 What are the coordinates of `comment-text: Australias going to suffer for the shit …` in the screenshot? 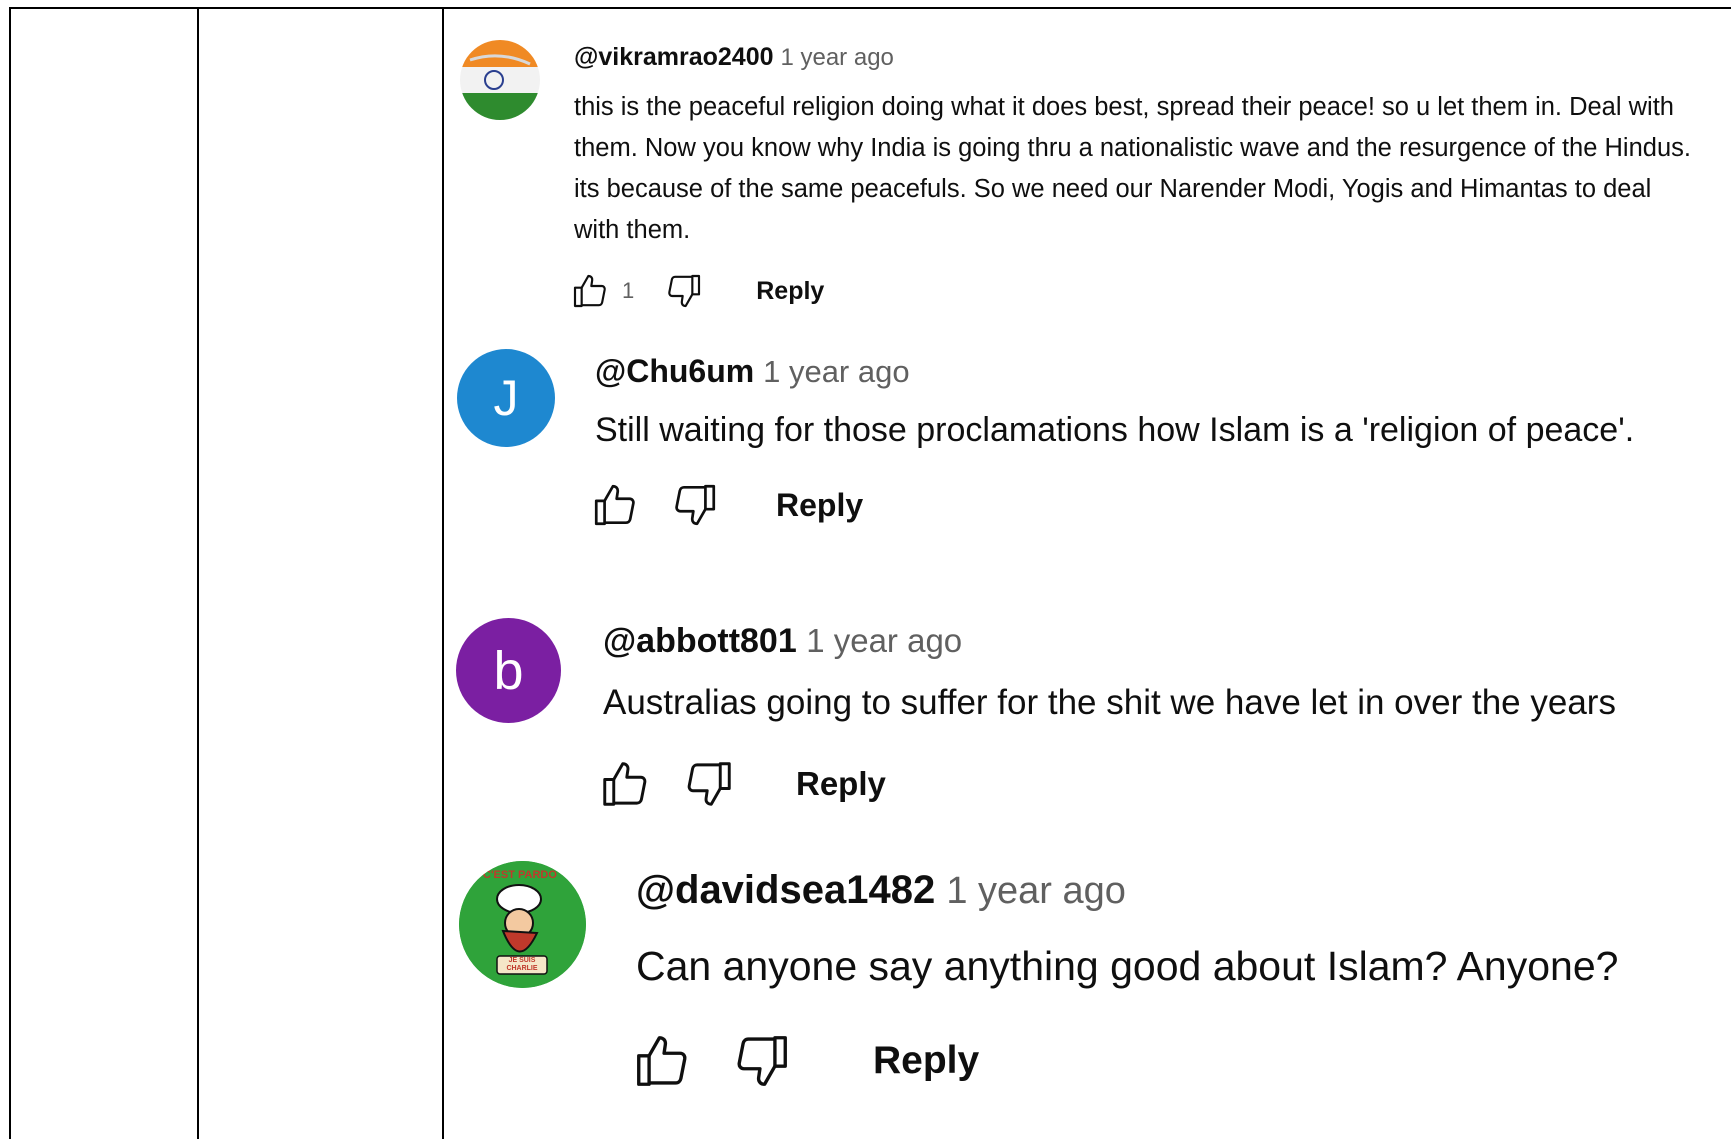 It's located at (1109, 702).